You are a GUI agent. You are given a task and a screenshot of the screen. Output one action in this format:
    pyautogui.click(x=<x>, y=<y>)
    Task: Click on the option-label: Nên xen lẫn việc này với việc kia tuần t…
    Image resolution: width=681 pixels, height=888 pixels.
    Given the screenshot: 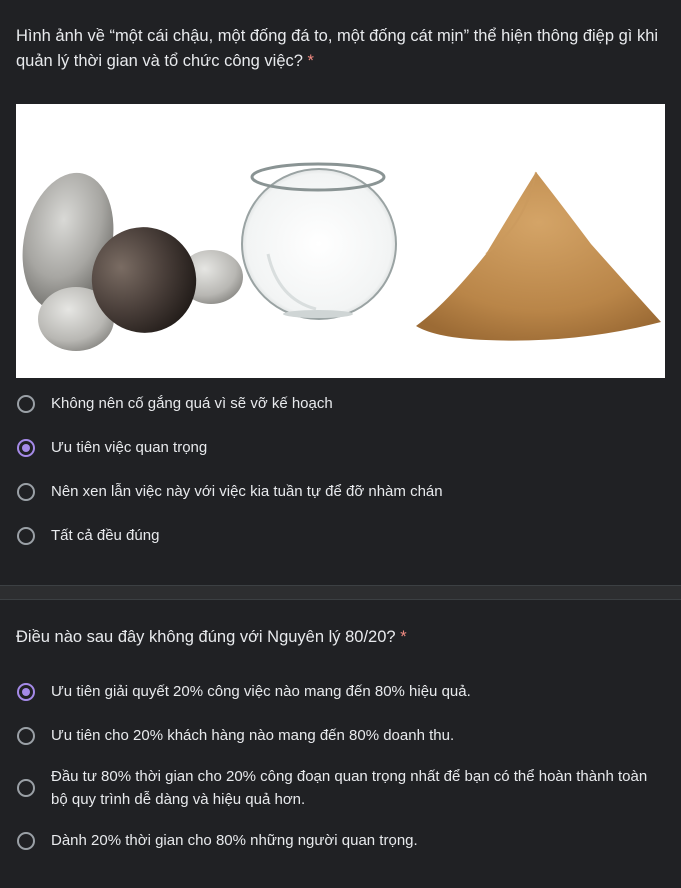 What is the action you would take?
    pyautogui.click(x=247, y=491)
    